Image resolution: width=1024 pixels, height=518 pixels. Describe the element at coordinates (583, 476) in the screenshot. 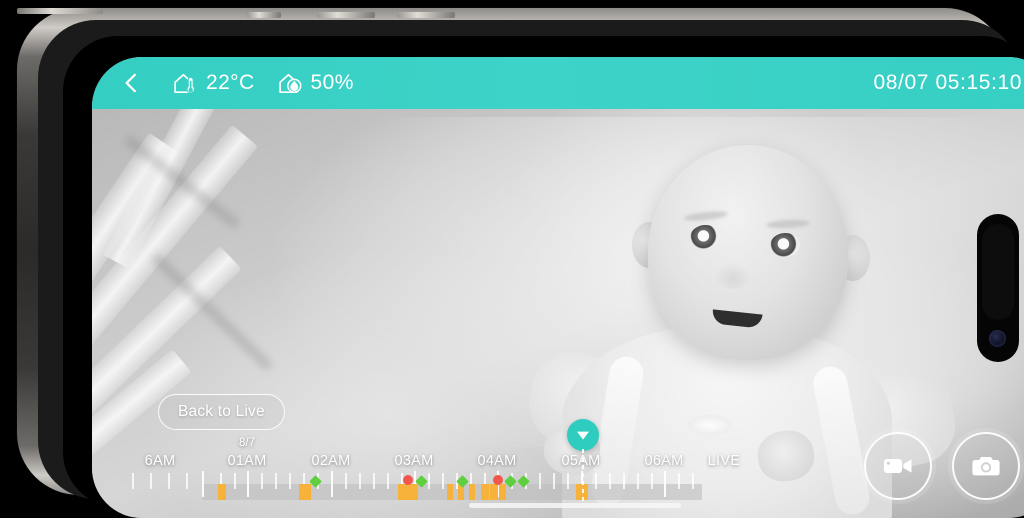

I see `playhead-line` at that location.